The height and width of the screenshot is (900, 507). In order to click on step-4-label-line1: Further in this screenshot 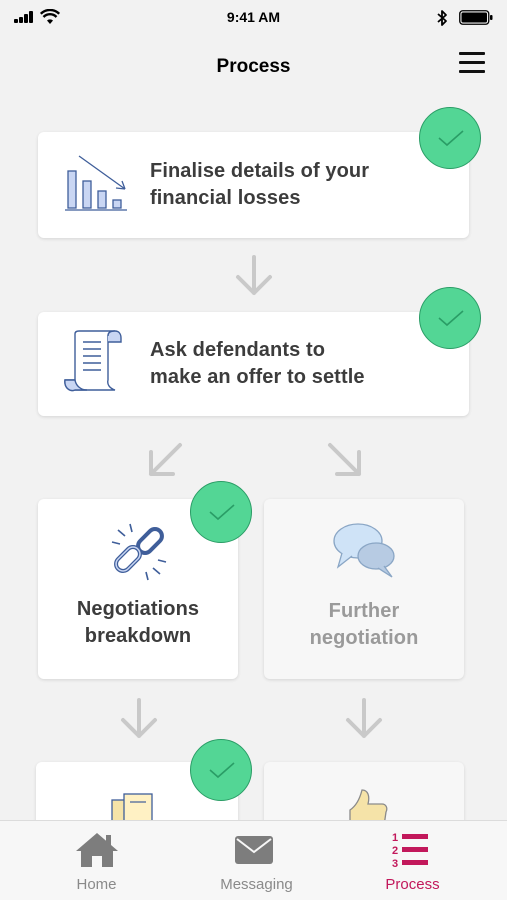, I will do `click(364, 611)`.